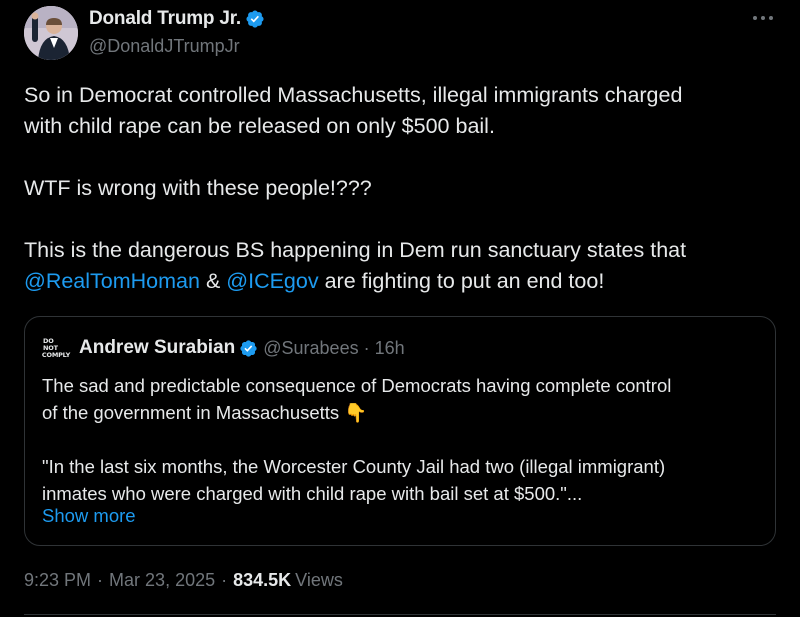  What do you see at coordinates (262, 580) in the screenshot?
I see `views-count: 834.5K` at bounding box center [262, 580].